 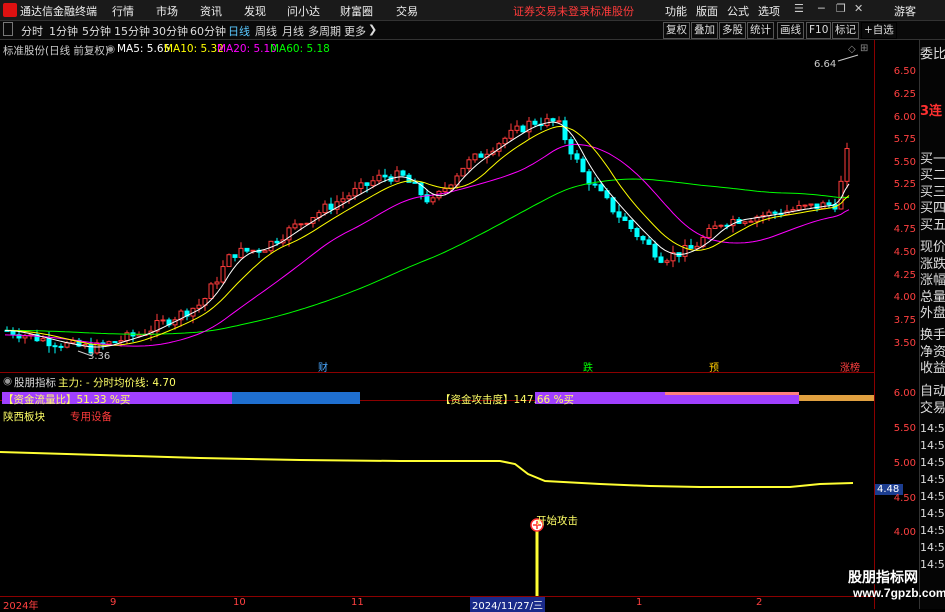 What do you see at coordinates (407, 11) in the screenshot?
I see `menu-jiaoyi: 交易` at bounding box center [407, 11].